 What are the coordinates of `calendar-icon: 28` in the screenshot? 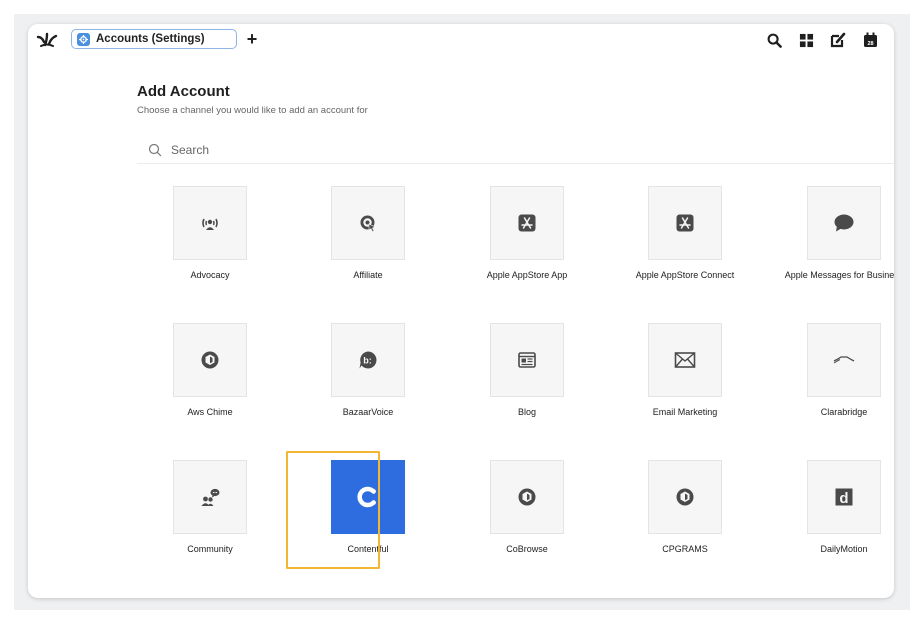 It's located at (870, 40).